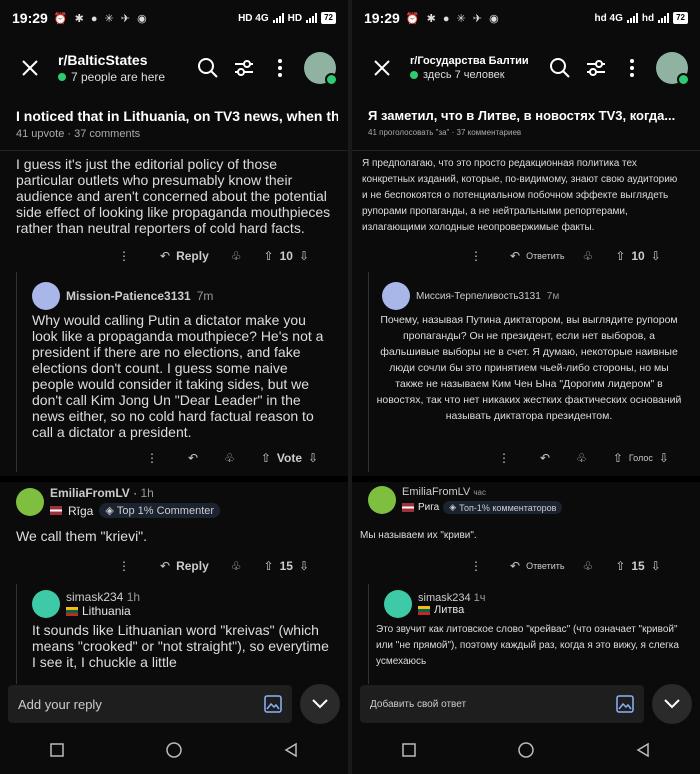 This screenshot has height=774, width=700. I want to click on username: Миссия-Терпеливость3131, so click(478, 296).